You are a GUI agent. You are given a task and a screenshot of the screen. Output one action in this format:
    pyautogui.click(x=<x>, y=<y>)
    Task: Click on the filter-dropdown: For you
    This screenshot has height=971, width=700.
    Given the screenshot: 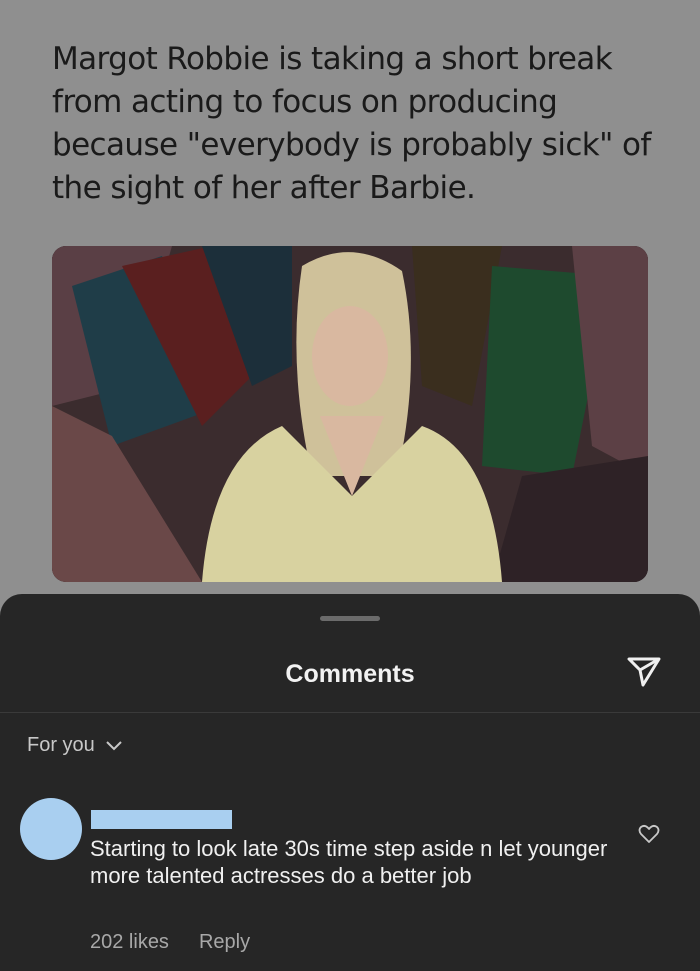 What is the action you would take?
    pyautogui.click(x=75, y=745)
    